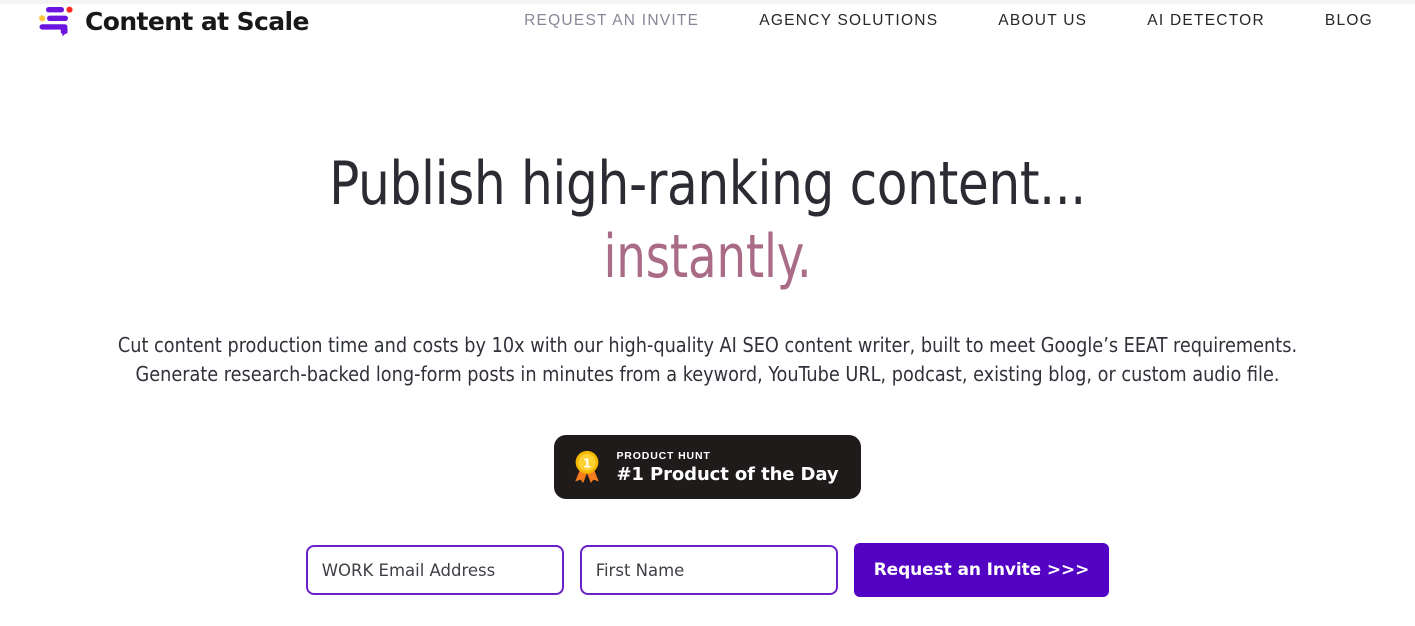  What do you see at coordinates (1349, 21) in the screenshot?
I see `nav-blog: BLOG` at bounding box center [1349, 21].